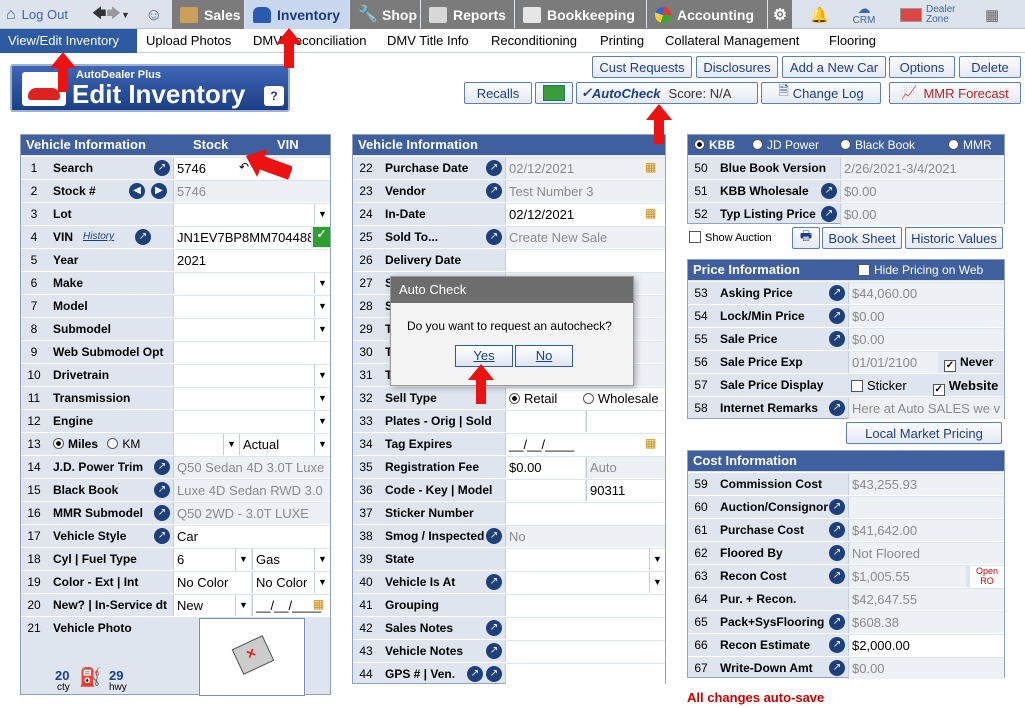 The height and width of the screenshot is (708, 1025). Describe the element at coordinates (926, 293) in the screenshot. I see `field-value: $44,060.00` at that location.